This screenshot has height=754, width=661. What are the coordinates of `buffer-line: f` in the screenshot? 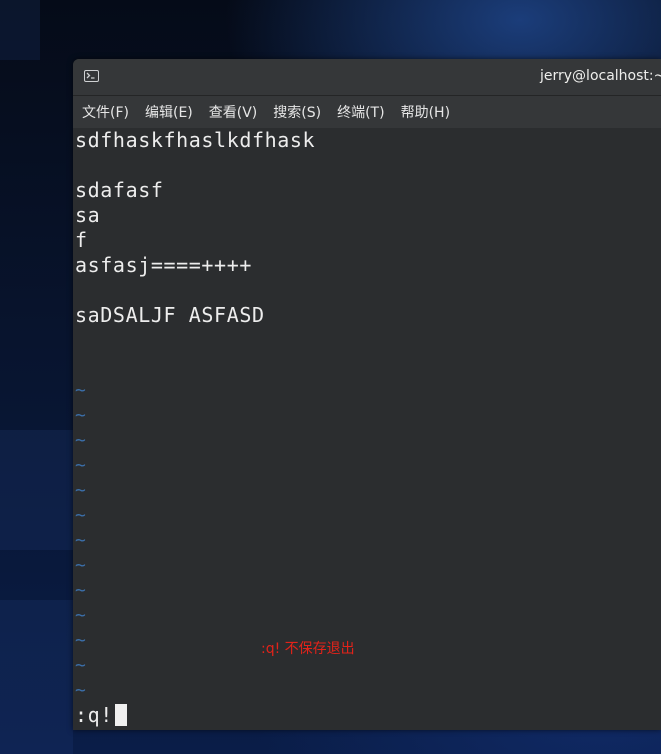 It's located at (81, 240).